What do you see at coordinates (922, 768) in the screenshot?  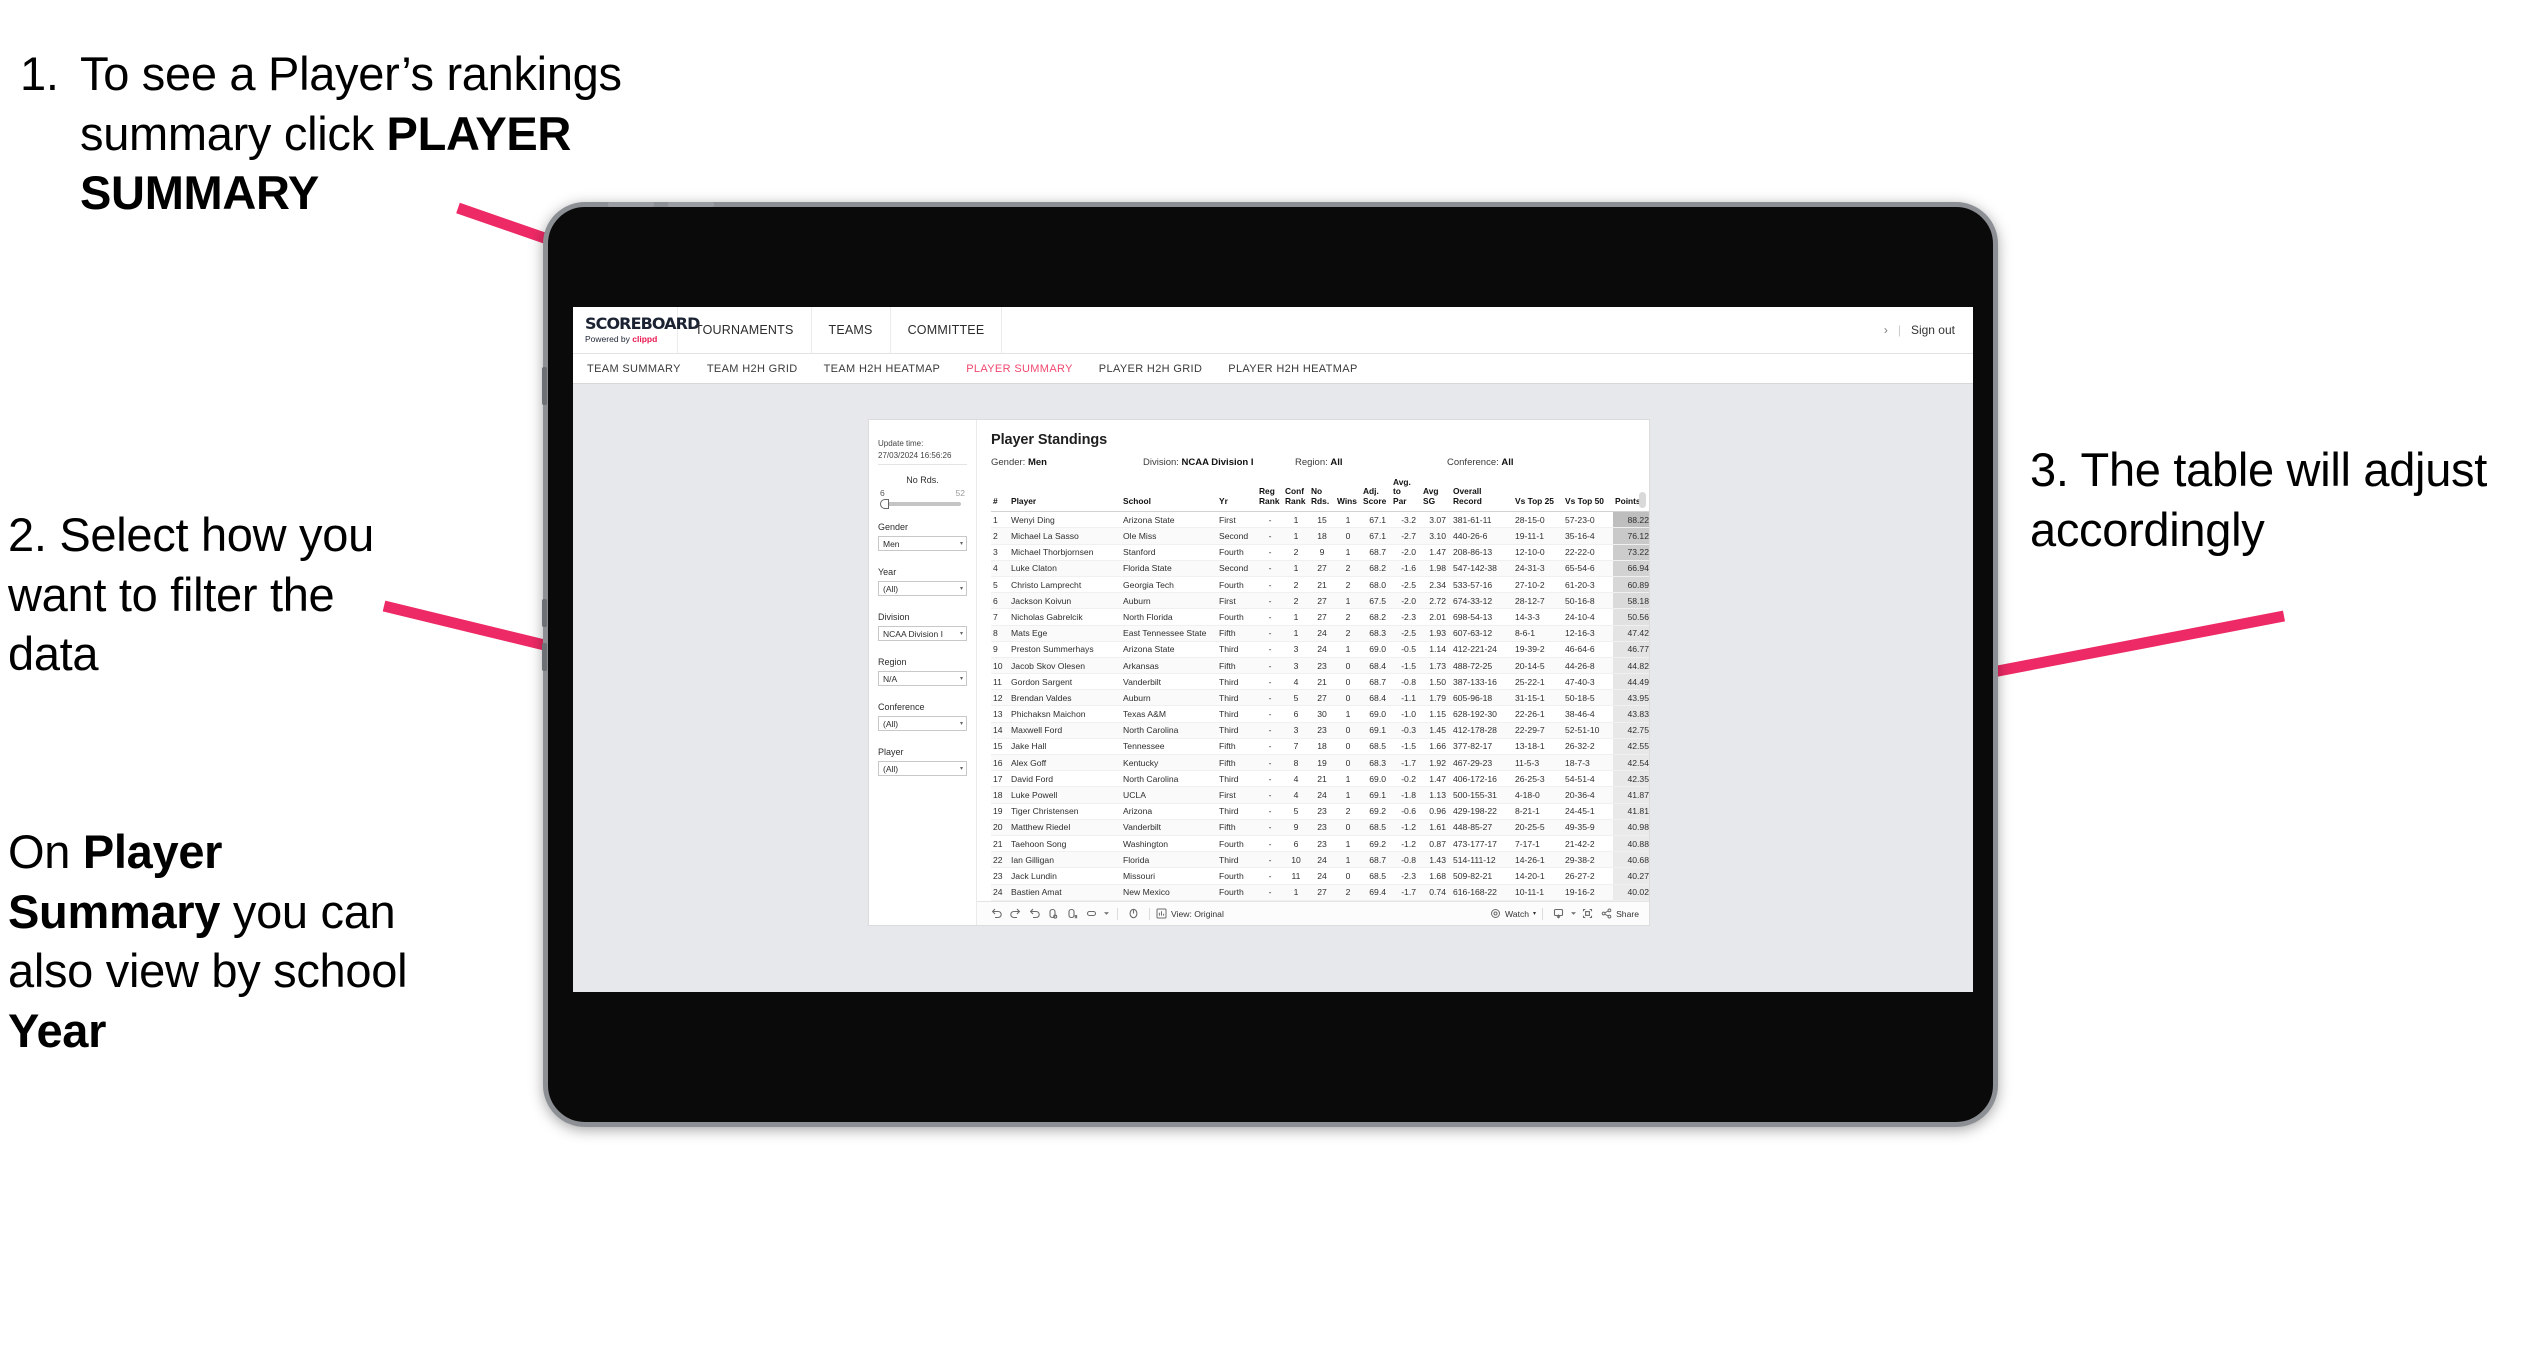 I see `filter-player-select: (All) ▾` at bounding box center [922, 768].